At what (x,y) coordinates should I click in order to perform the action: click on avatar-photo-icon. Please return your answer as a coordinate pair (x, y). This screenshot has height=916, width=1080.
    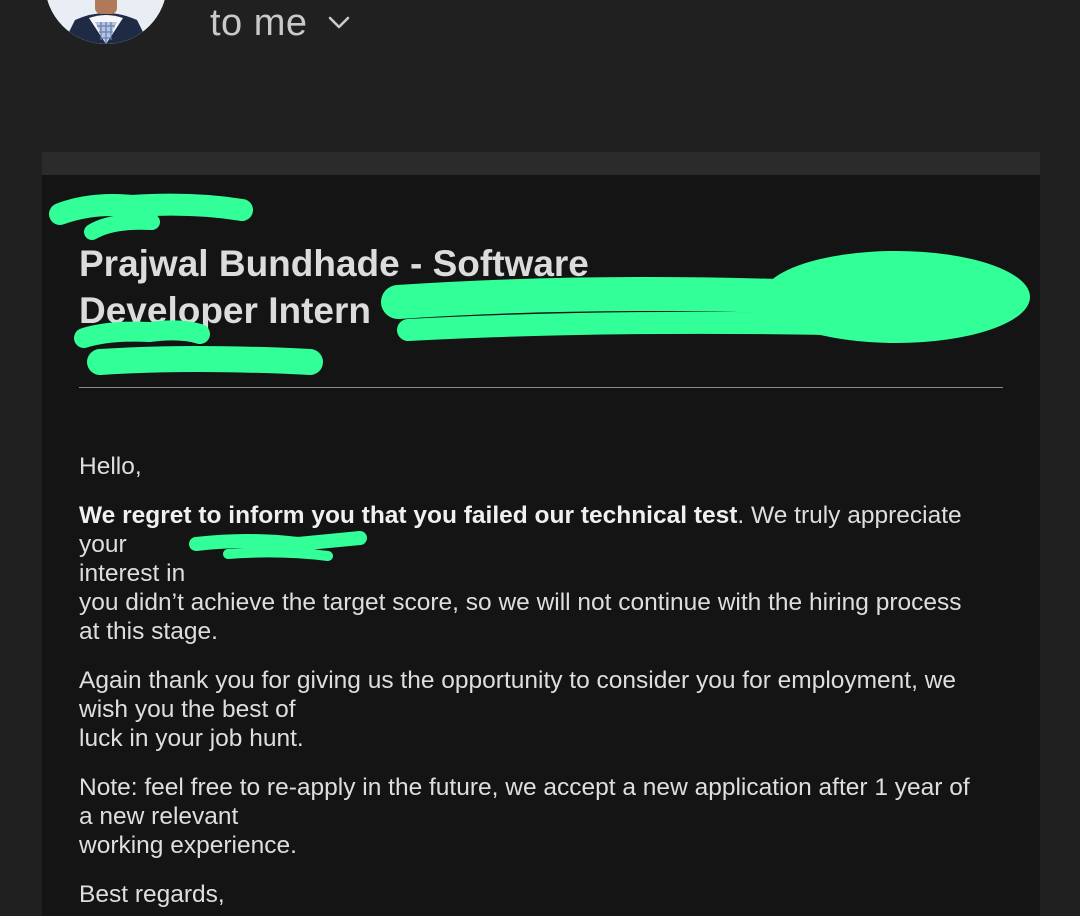
    Looking at the image, I should click on (106, 22).